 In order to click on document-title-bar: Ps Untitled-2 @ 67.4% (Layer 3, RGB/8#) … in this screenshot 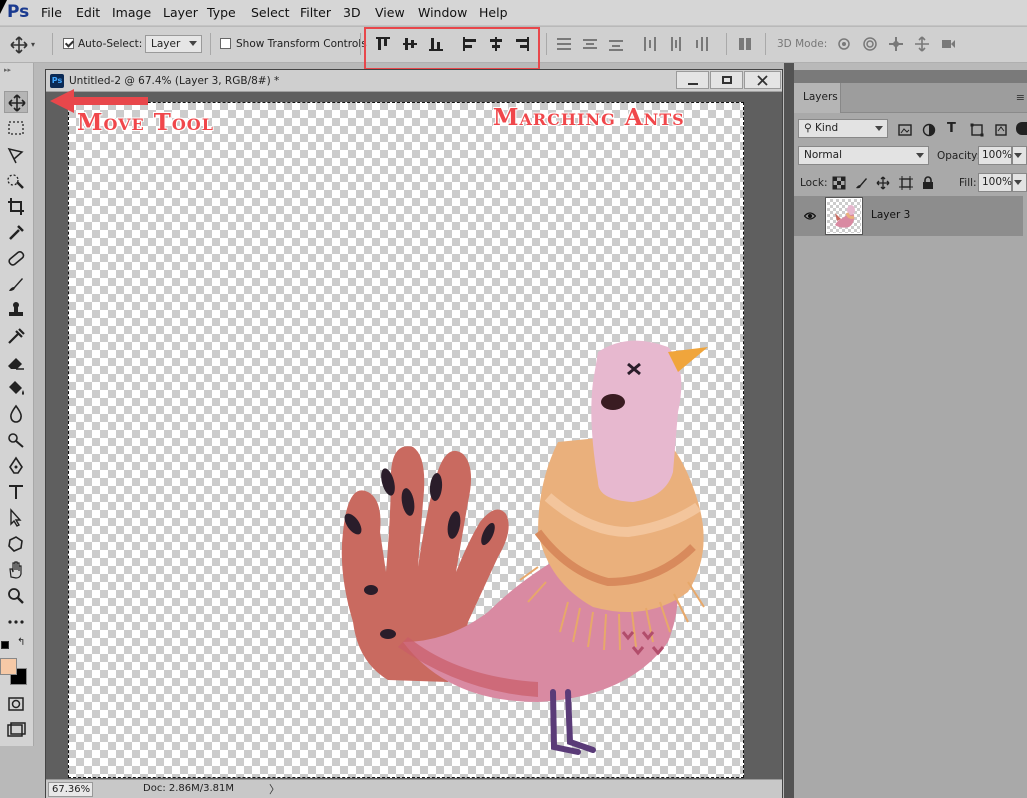, I will do `click(414, 81)`.